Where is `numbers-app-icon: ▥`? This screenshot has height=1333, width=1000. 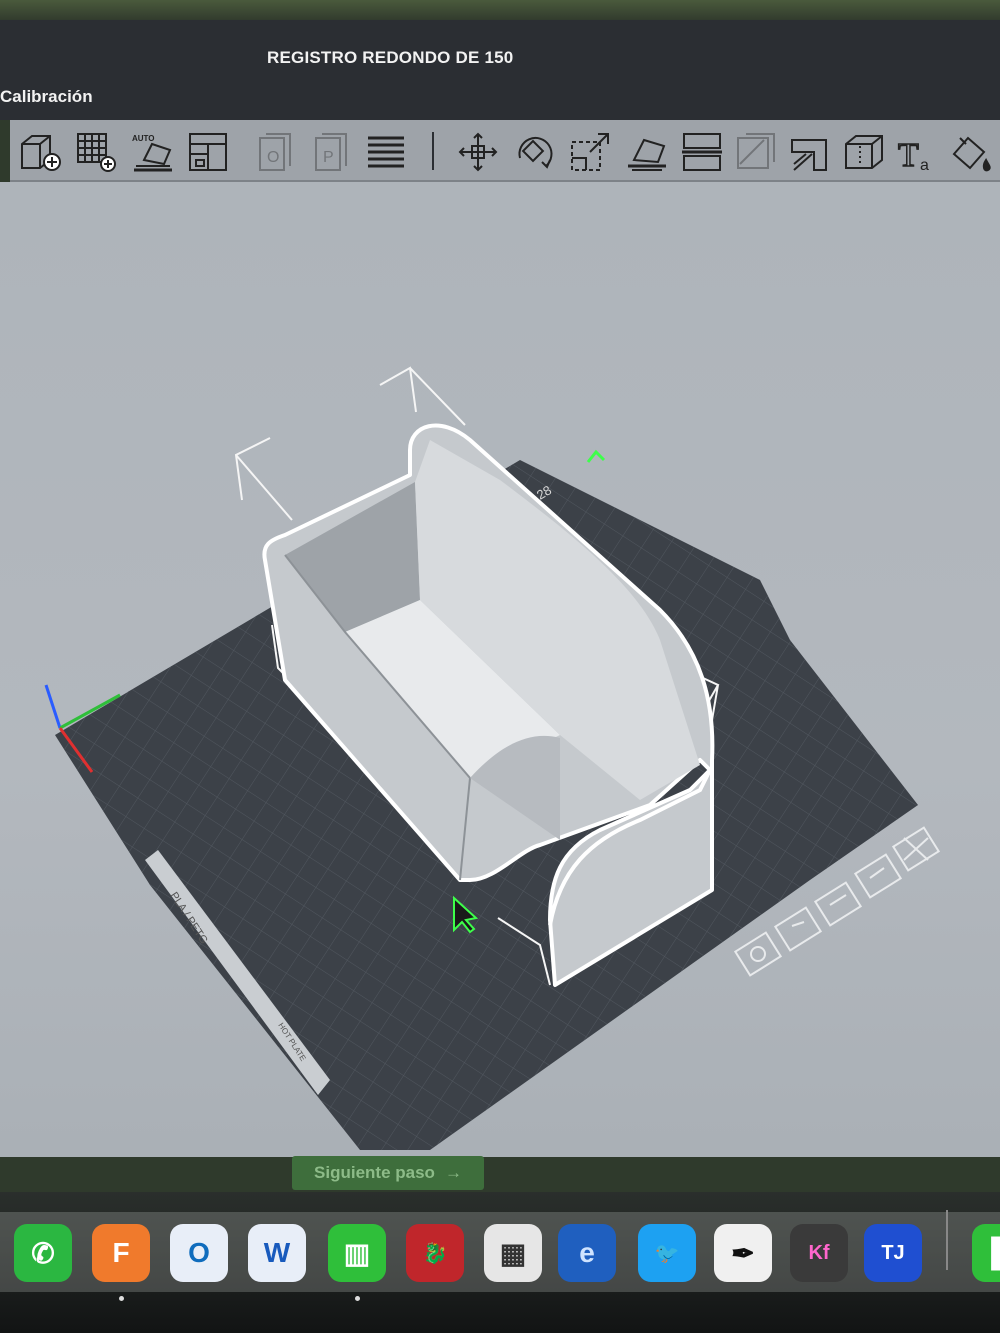
numbers-app-icon: ▥ is located at coordinates (357, 1253).